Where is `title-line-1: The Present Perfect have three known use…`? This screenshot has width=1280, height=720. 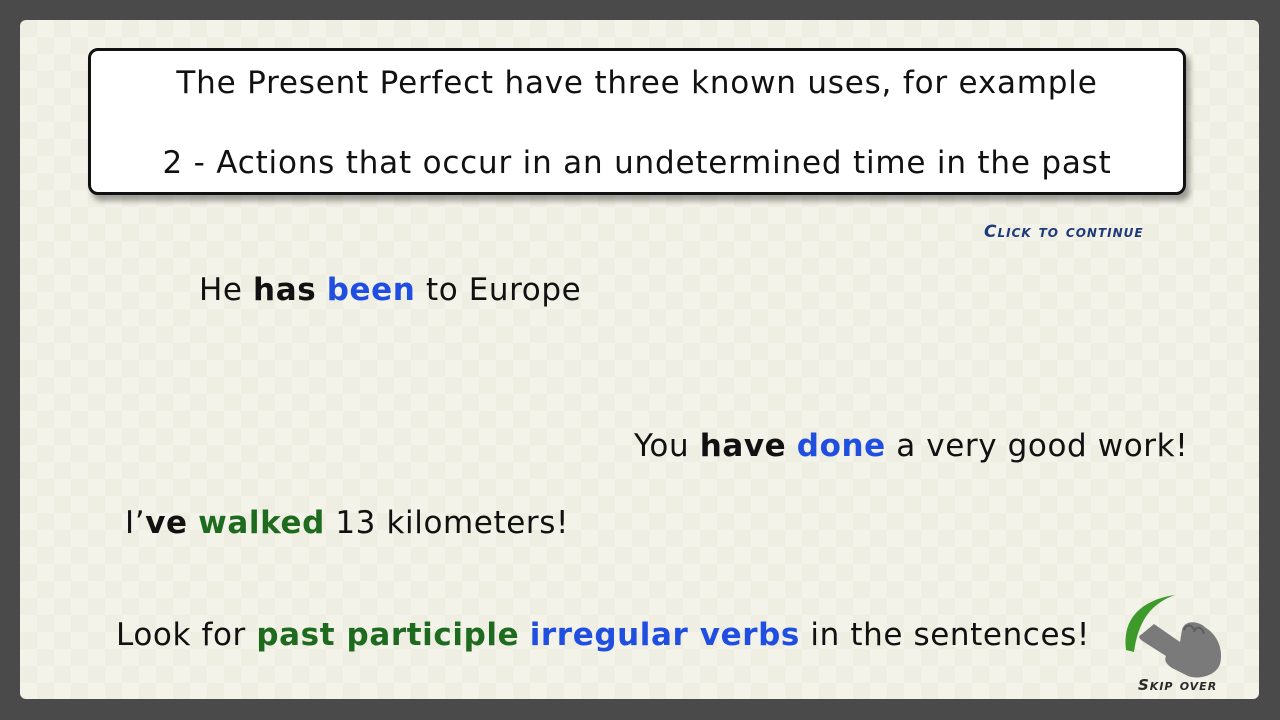
title-line-1: The Present Perfect have three known use… is located at coordinates (637, 83).